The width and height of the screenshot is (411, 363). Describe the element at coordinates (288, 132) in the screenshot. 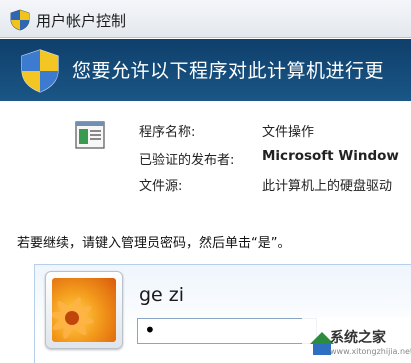

I see `program-name-value: 文件操作` at that location.